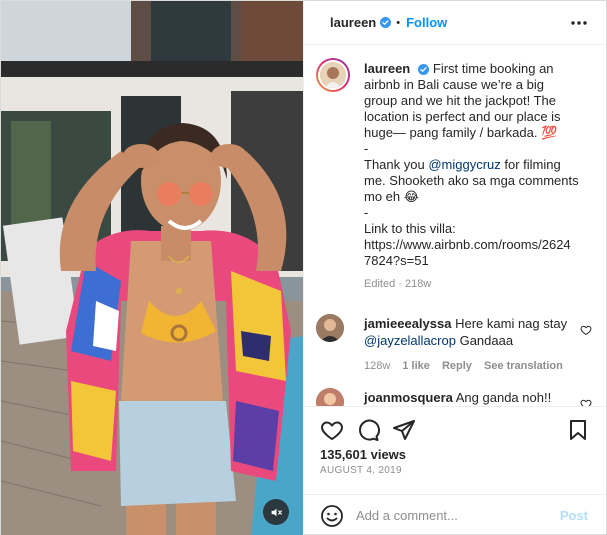  I want to click on comment-body: joanmosquera Ang ganda noh!!, so click(471, 397).